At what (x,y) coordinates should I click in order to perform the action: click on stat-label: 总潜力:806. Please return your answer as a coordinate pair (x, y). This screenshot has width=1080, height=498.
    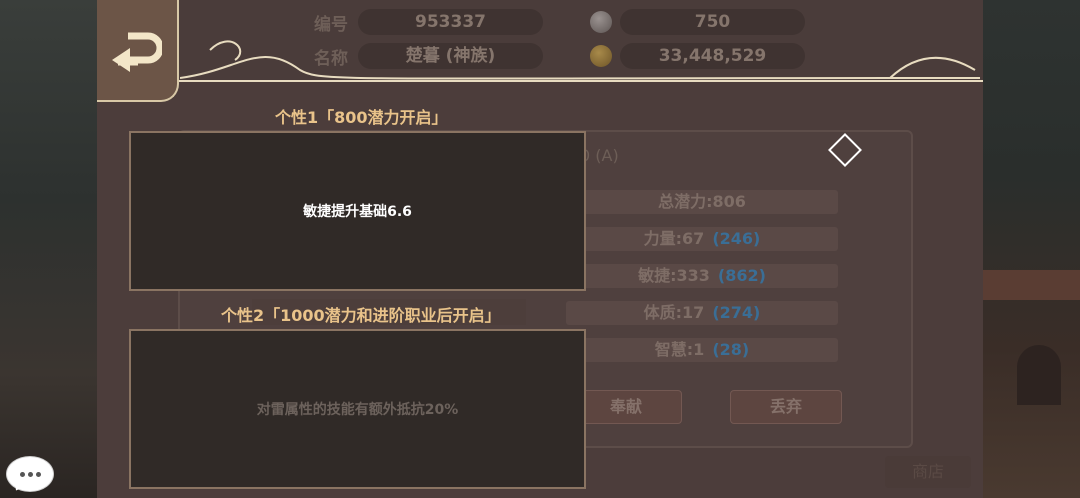
    Looking at the image, I should click on (702, 201).